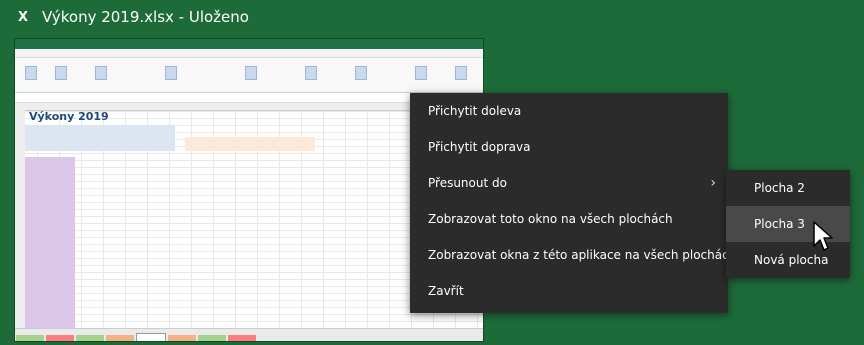 The width and height of the screenshot is (864, 345). I want to click on chevron-right-icon: ›, so click(713, 183).